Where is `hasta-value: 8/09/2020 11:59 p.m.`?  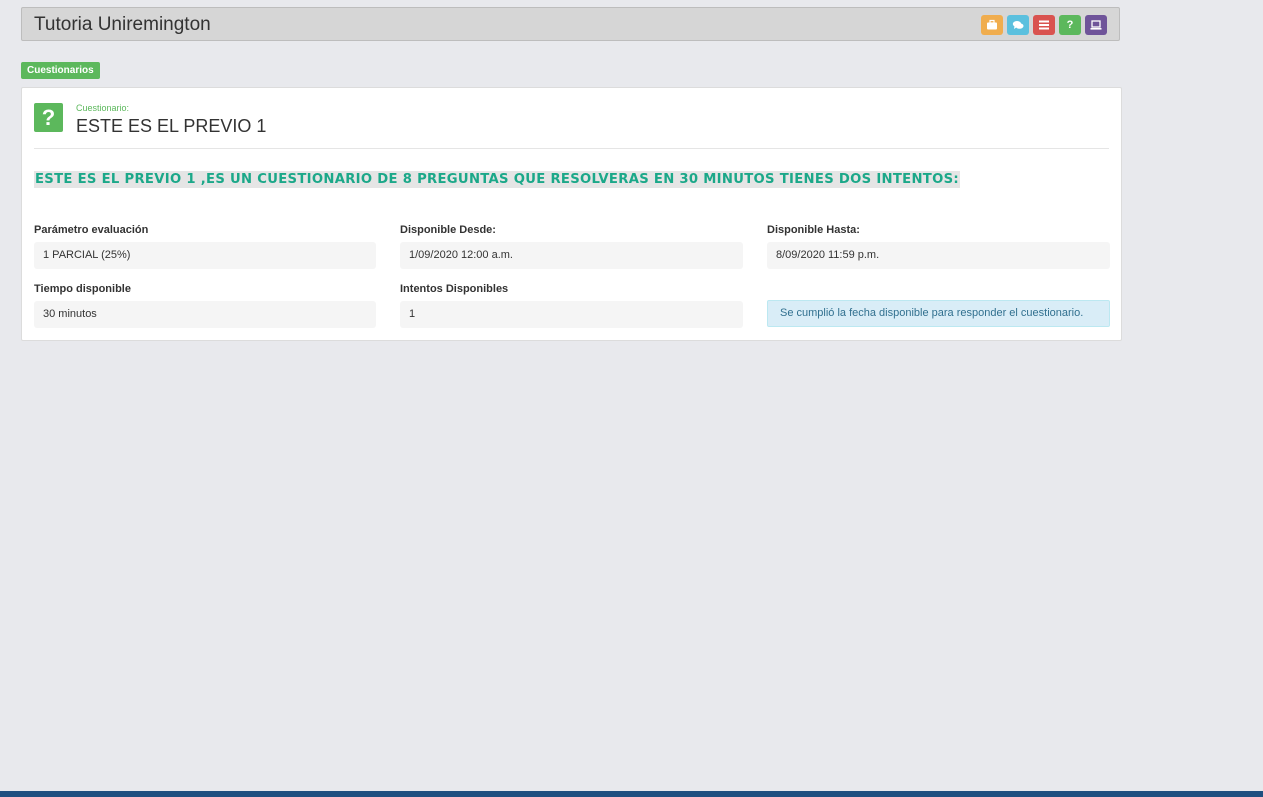 hasta-value: 8/09/2020 11:59 p.m. is located at coordinates (938, 255).